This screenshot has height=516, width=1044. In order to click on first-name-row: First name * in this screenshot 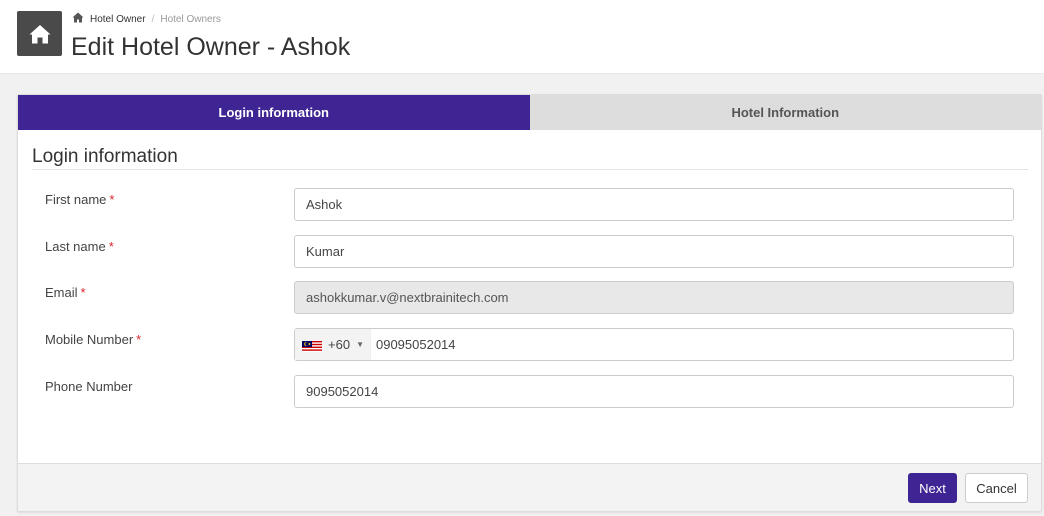, I will do `click(529, 205)`.